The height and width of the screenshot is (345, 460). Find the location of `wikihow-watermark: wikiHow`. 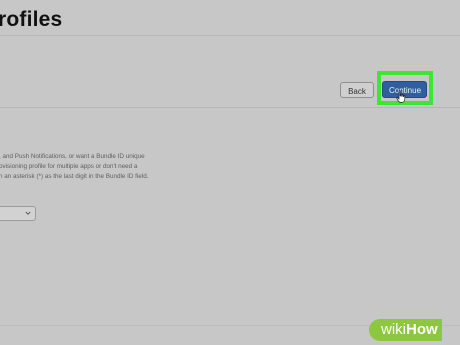

wikihow-watermark: wikiHow is located at coordinates (405, 330).